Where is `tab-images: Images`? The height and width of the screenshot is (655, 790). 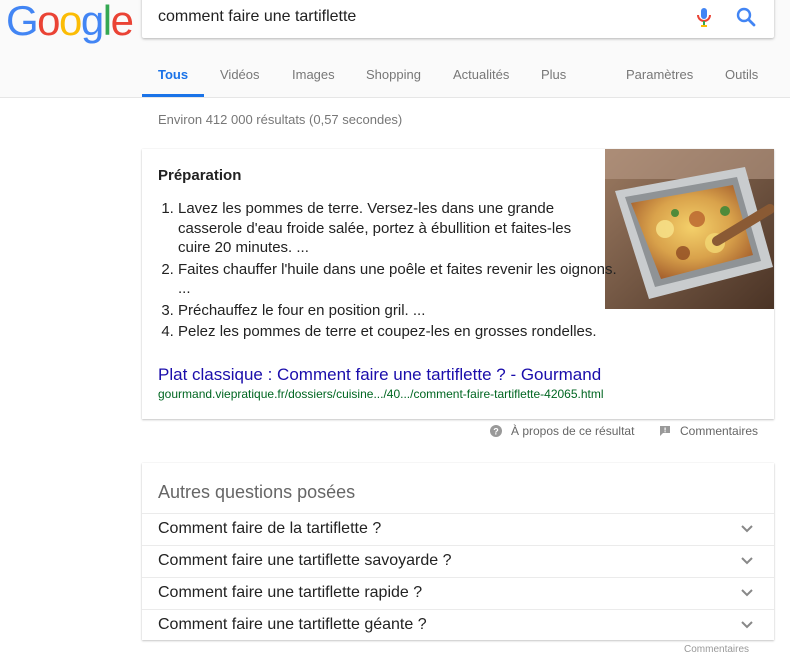
tab-images: Images is located at coordinates (313, 74).